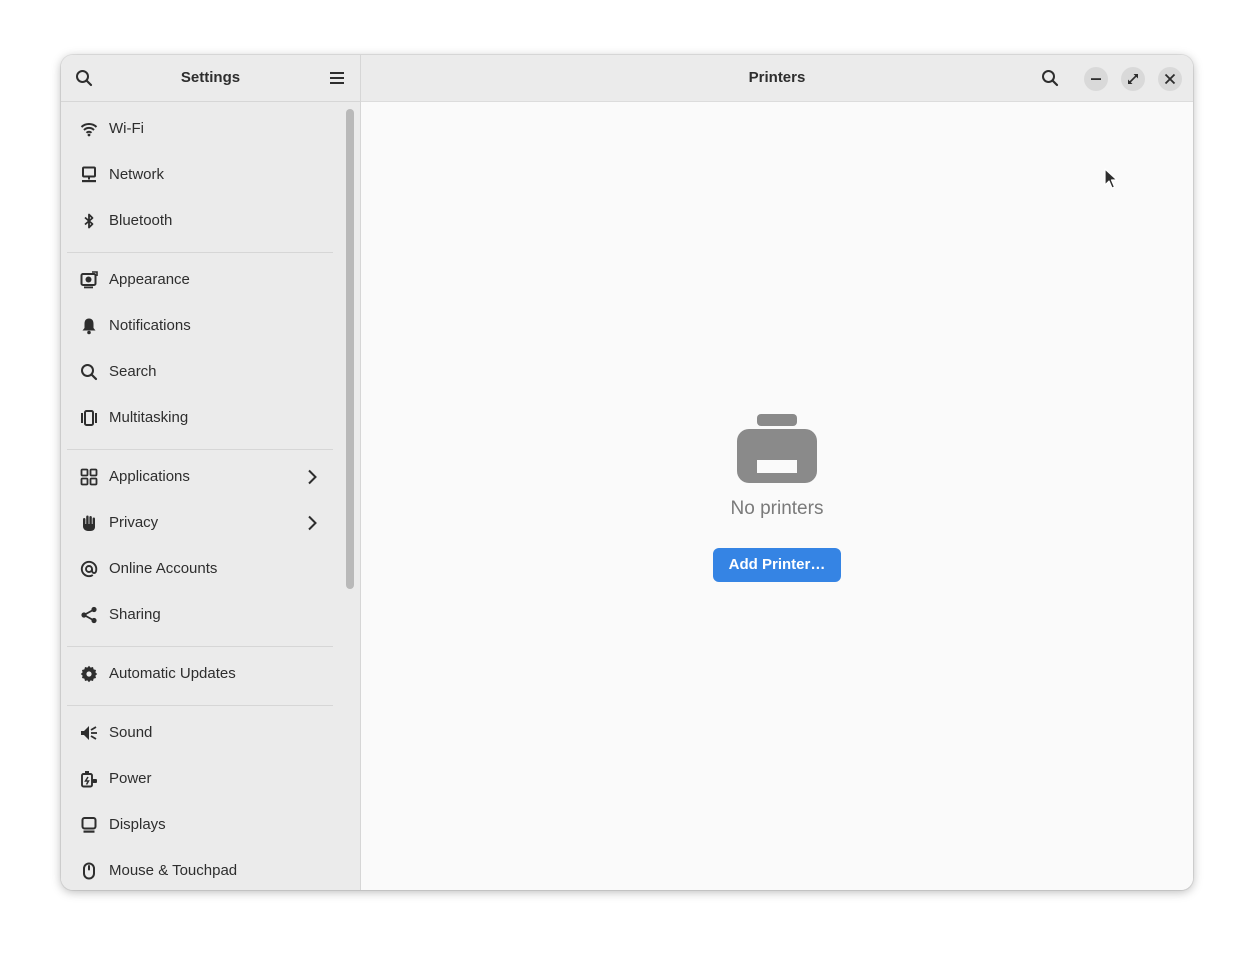  I want to click on empty-state-text: No printers, so click(777, 508).